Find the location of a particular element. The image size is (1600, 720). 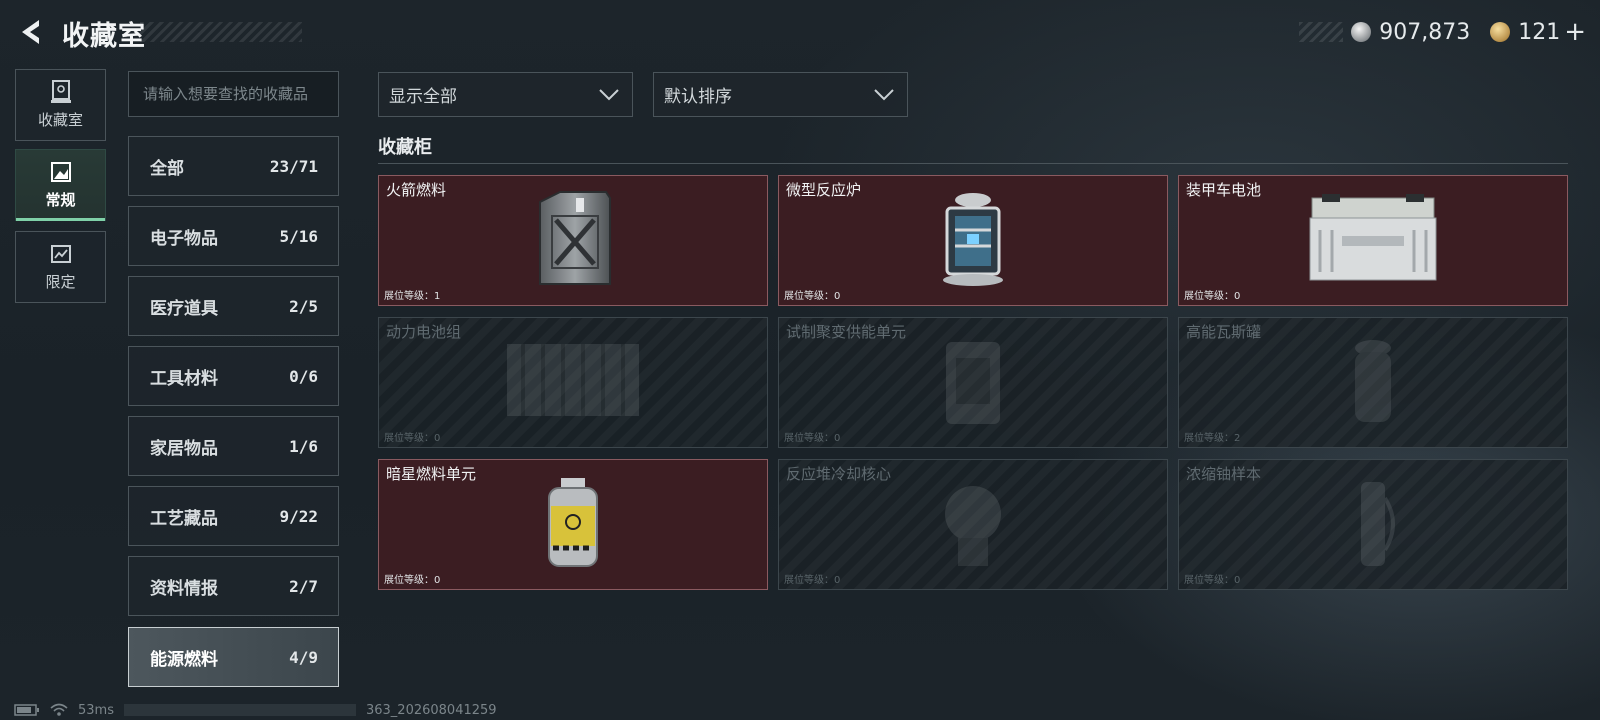

gas-tank-icon is located at coordinates (1373, 384).